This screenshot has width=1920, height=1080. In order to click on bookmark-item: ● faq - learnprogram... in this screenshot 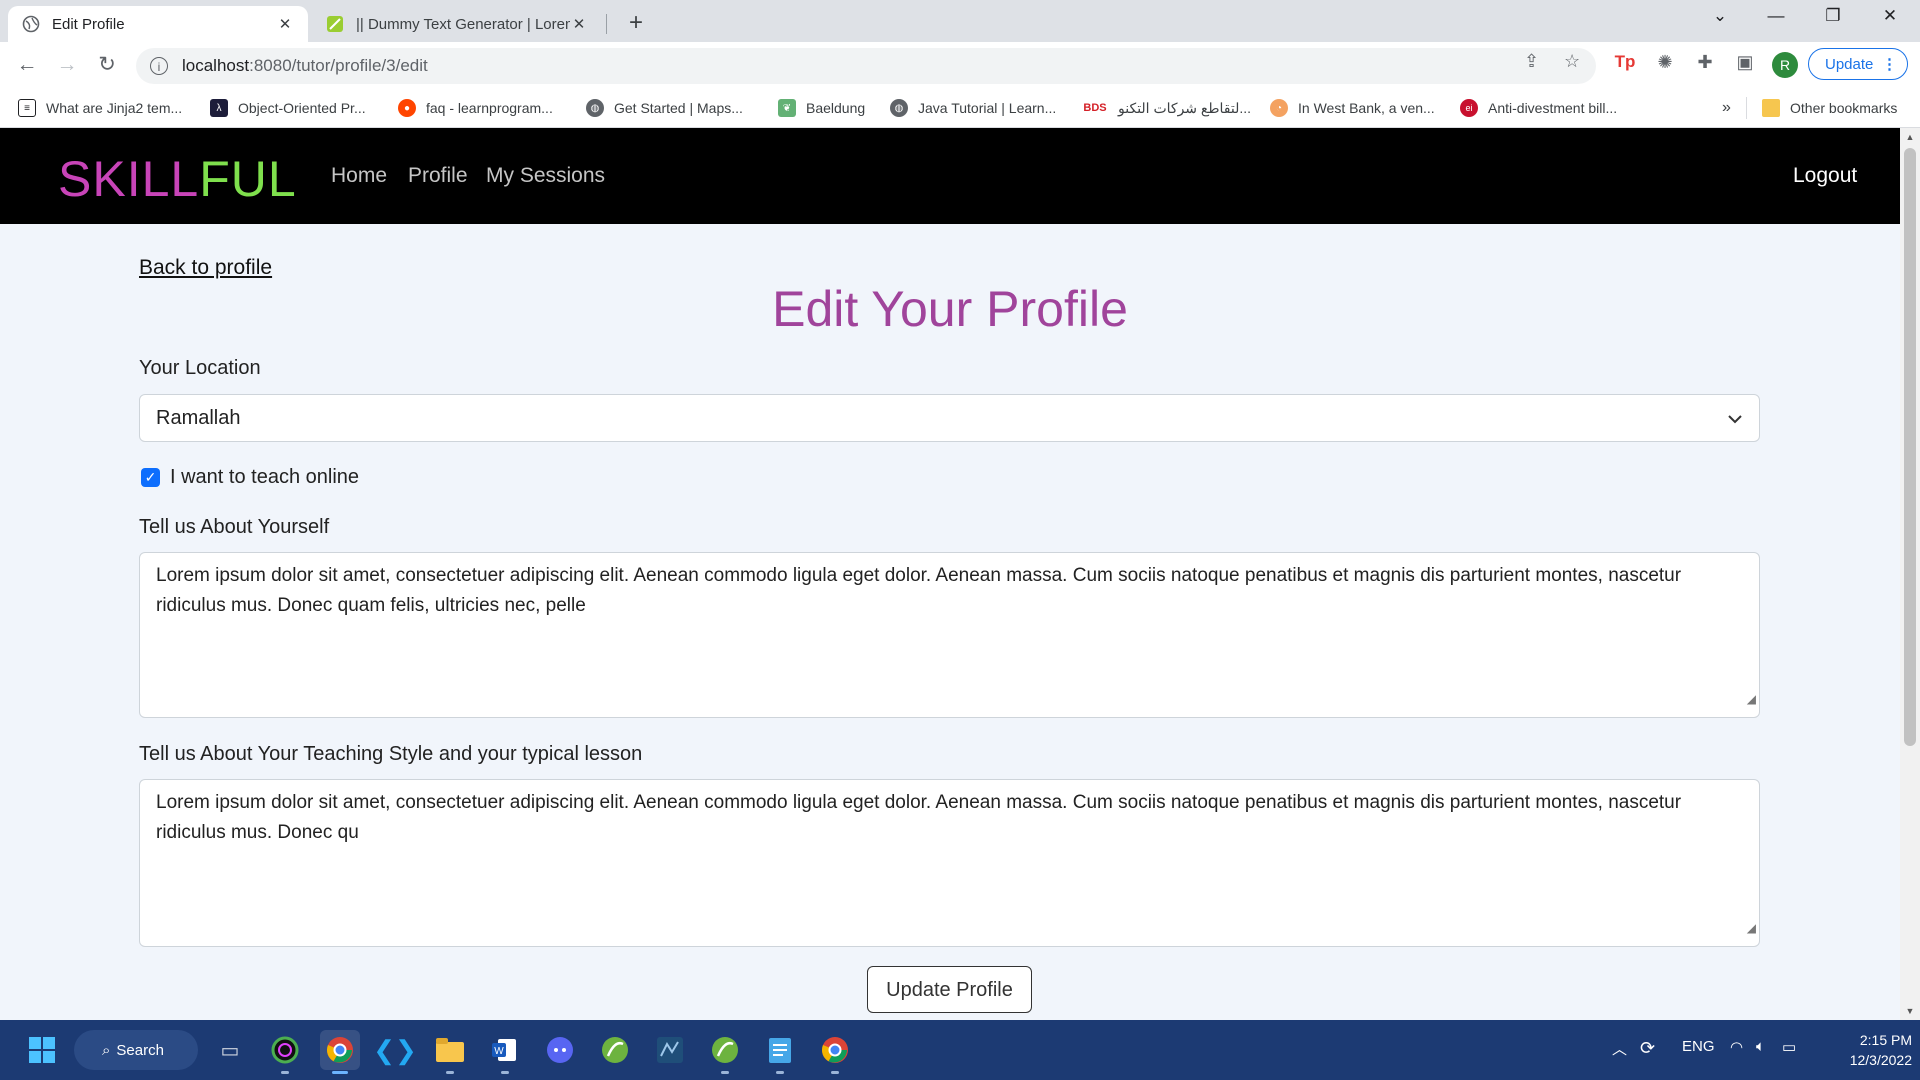, I will do `click(475, 108)`.